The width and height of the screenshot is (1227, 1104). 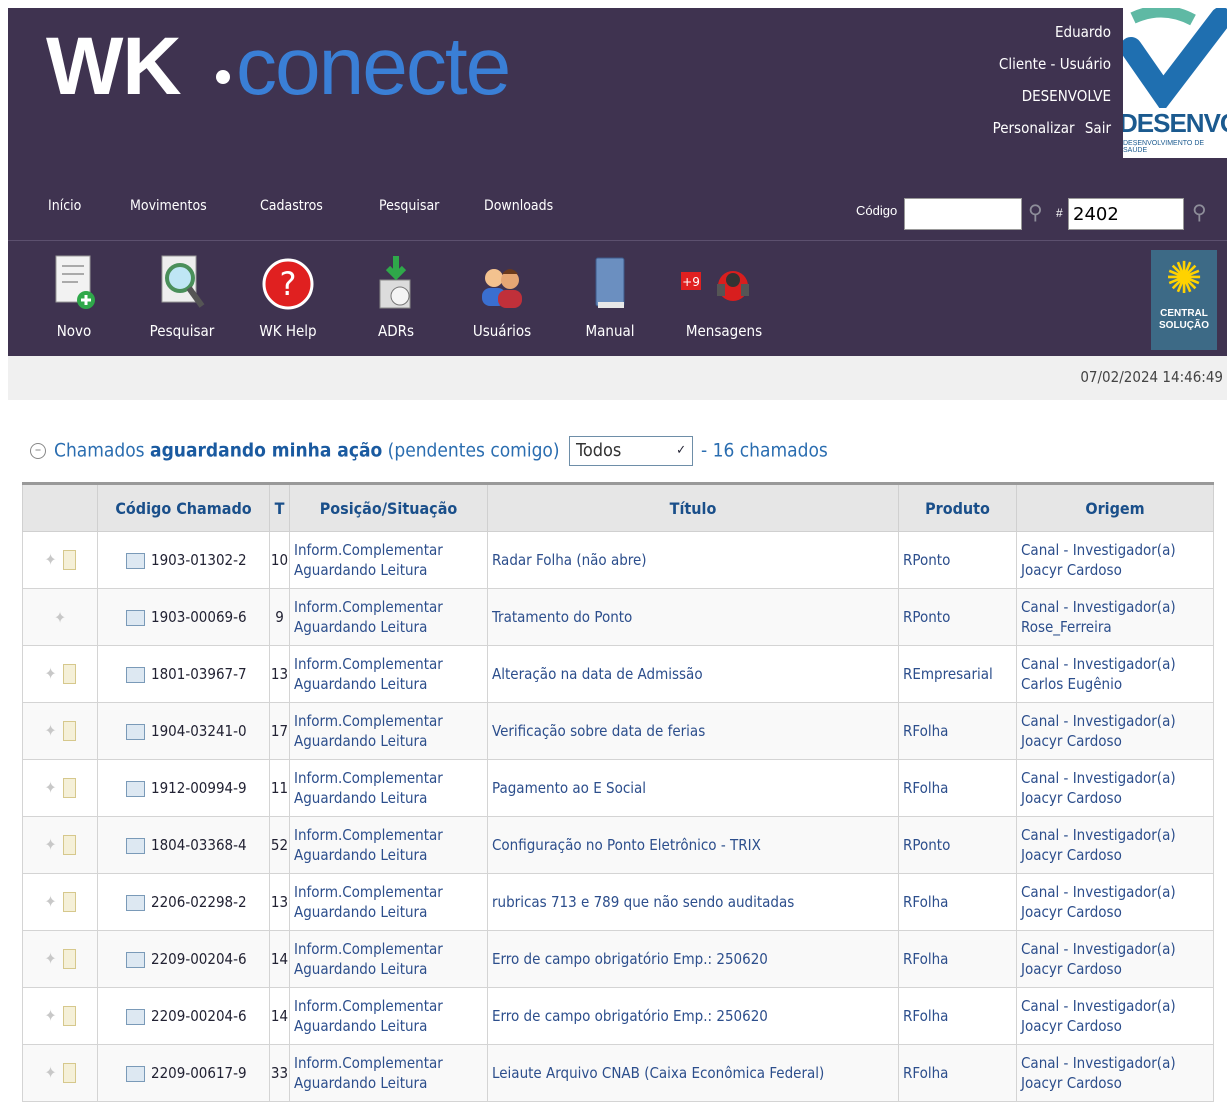 I want to click on ticket-code-cell: 1912-00994-9, so click(x=183, y=788).